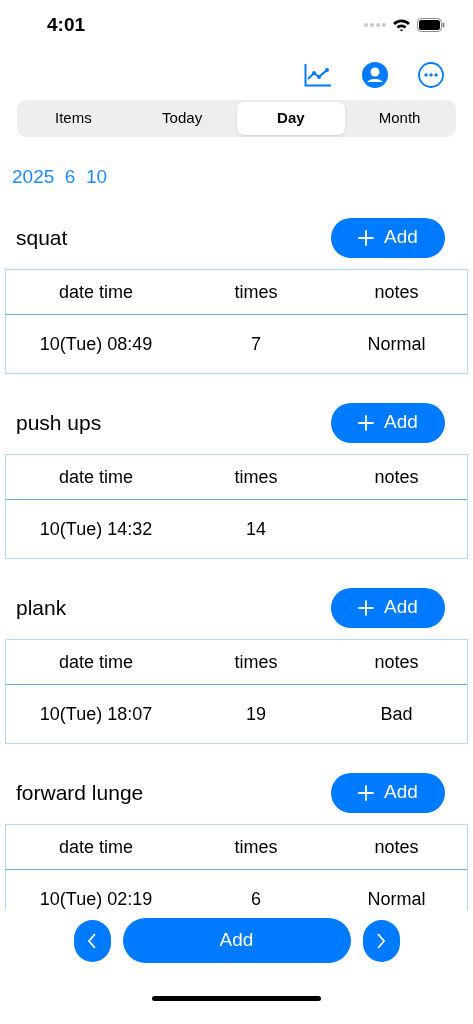  What do you see at coordinates (399, 118) in the screenshot?
I see `segment-tab: Month` at bounding box center [399, 118].